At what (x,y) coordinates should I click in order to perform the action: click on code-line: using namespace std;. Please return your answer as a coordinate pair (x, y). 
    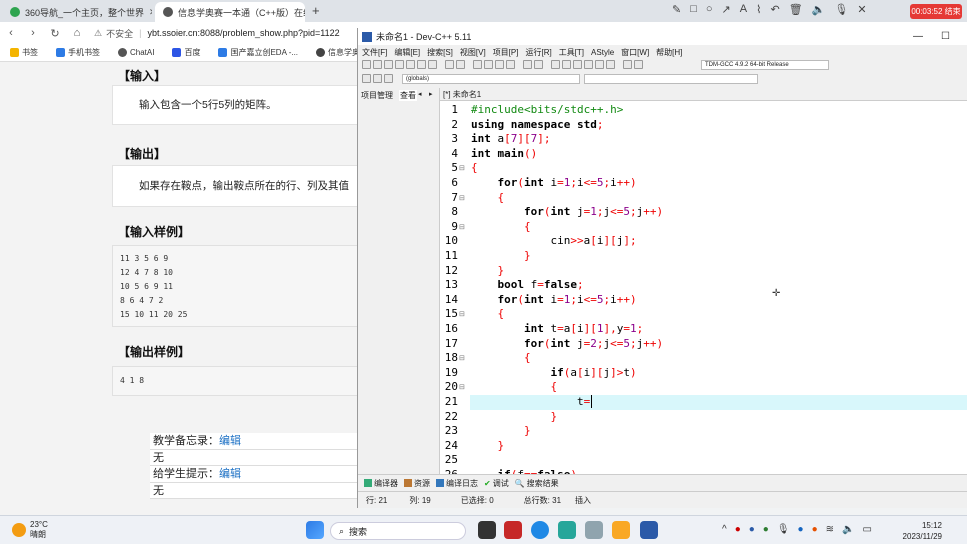
    Looking at the image, I should click on (718, 125).